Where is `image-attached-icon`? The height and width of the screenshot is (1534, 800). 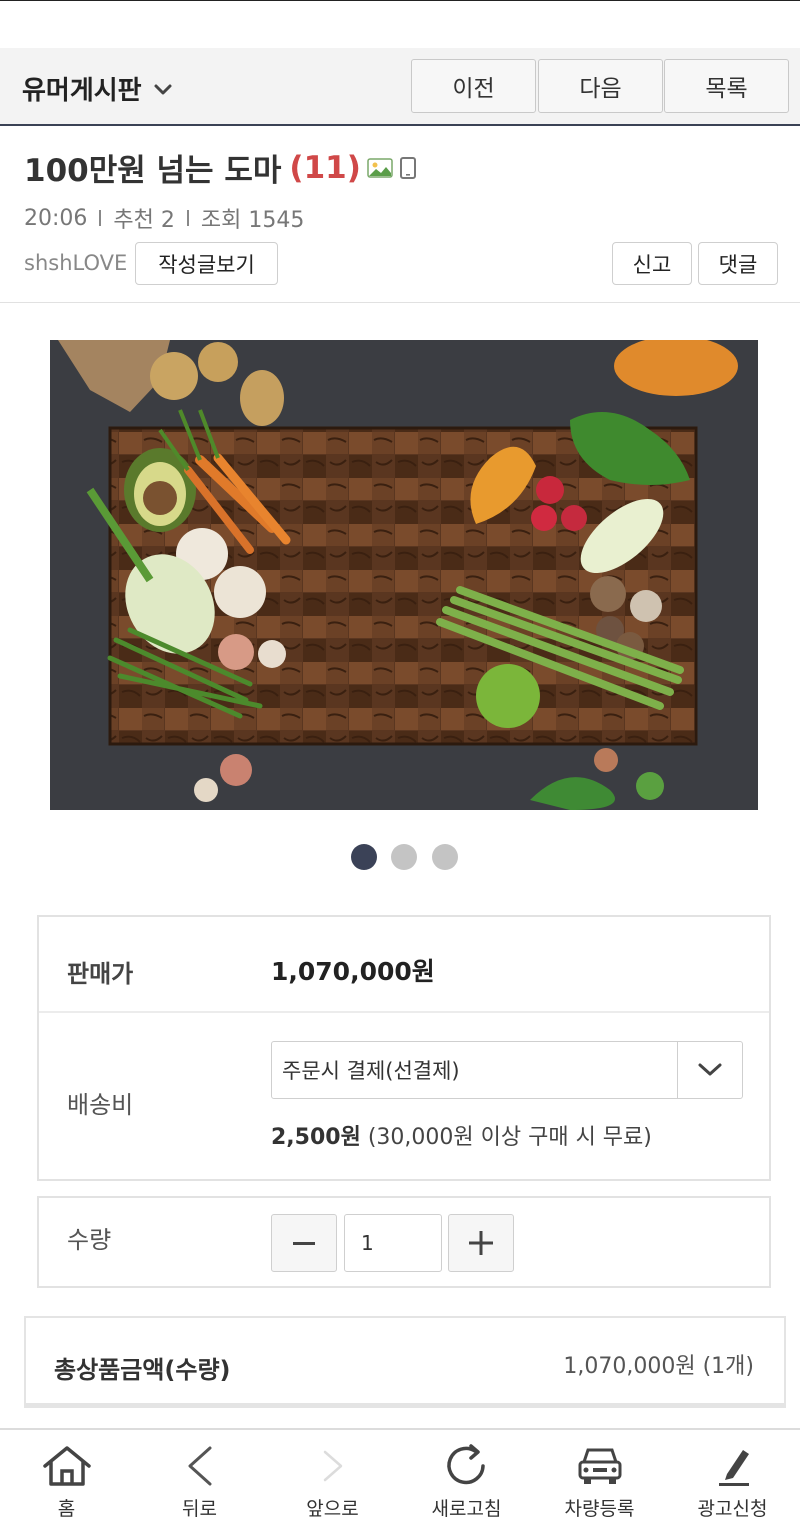 image-attached-icon is located at coordinates (380, 167).